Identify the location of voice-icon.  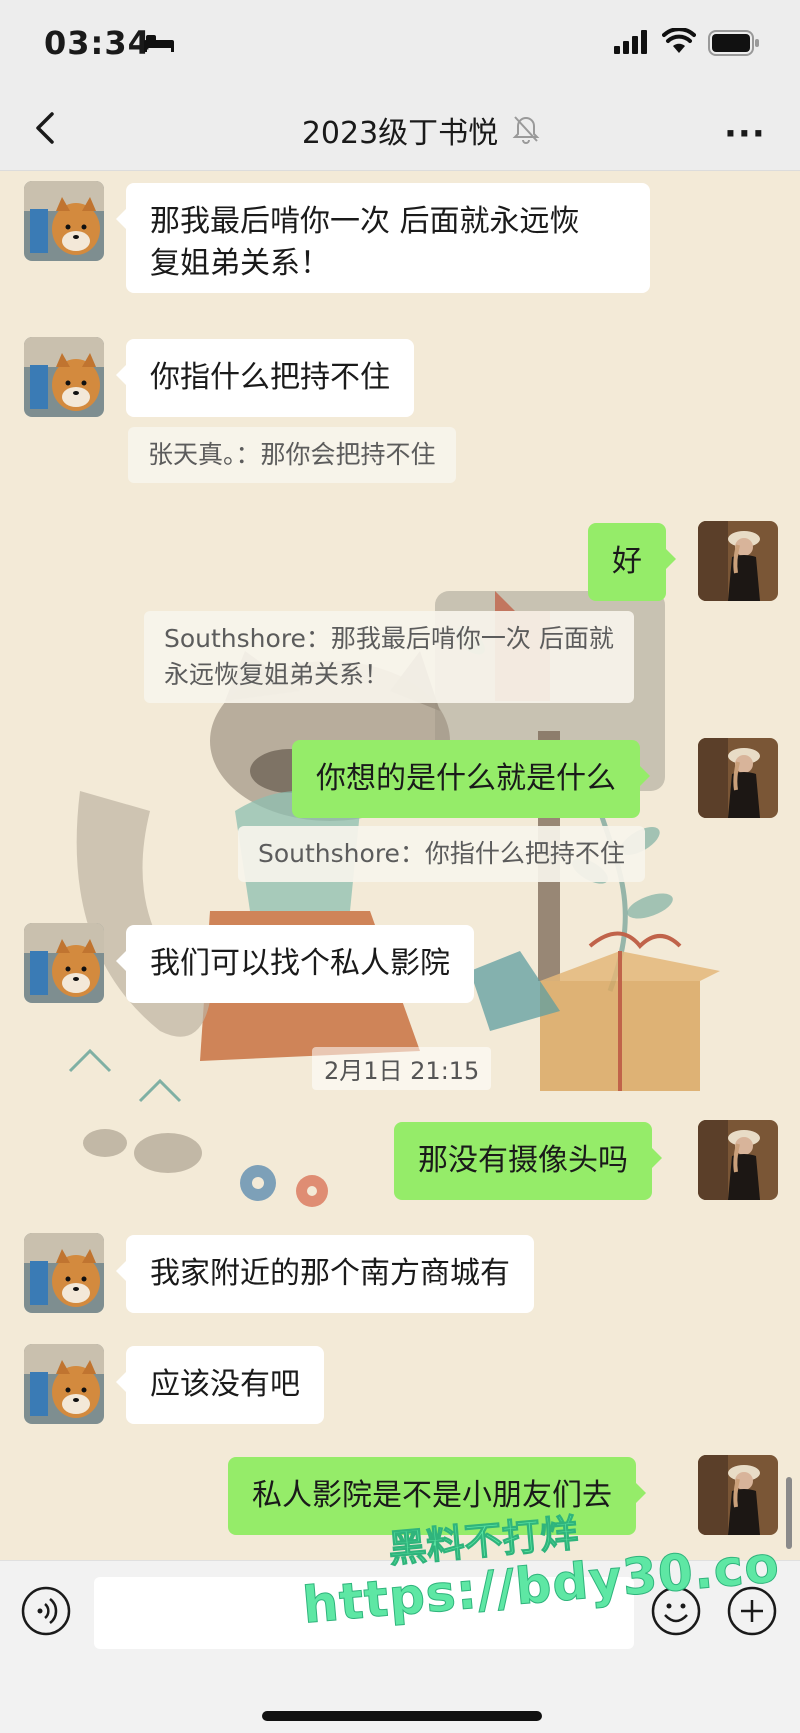
(46, 1611).